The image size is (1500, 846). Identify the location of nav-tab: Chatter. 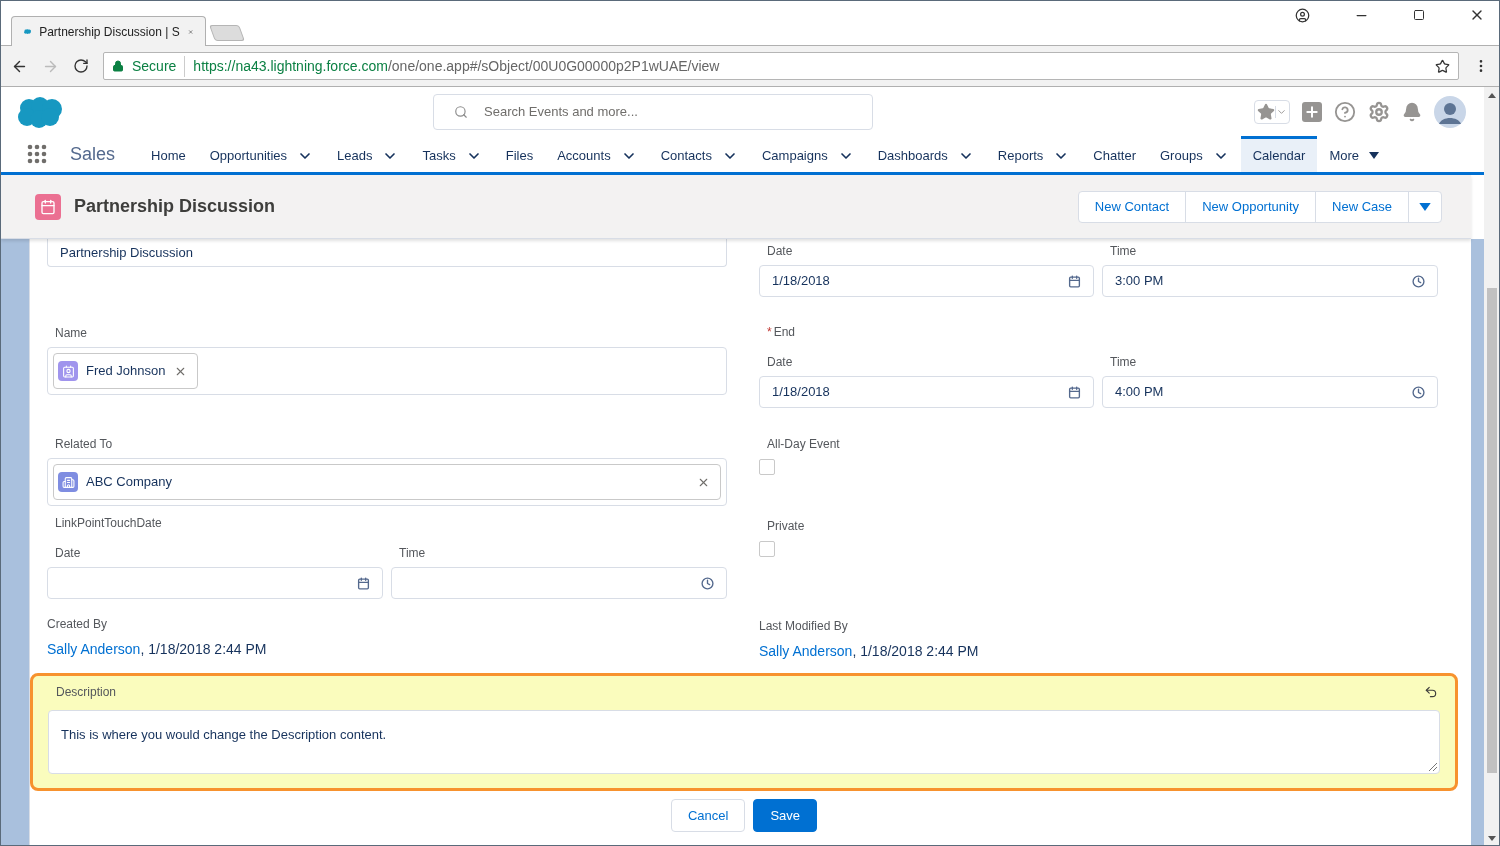
(1114, 154).